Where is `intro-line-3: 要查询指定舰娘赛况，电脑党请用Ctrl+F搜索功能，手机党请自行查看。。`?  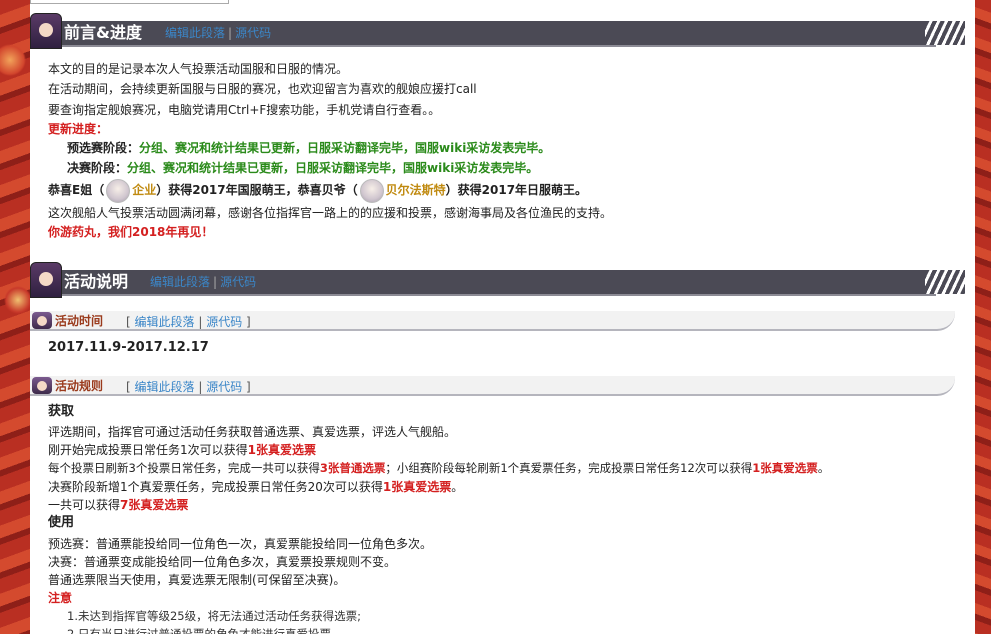
intro-line-3: 要查询指定舰娘赛况，电脑党请用Ctrl+F搜索功能，手机党请自行查看。。 is located at coordinates (244, 110).